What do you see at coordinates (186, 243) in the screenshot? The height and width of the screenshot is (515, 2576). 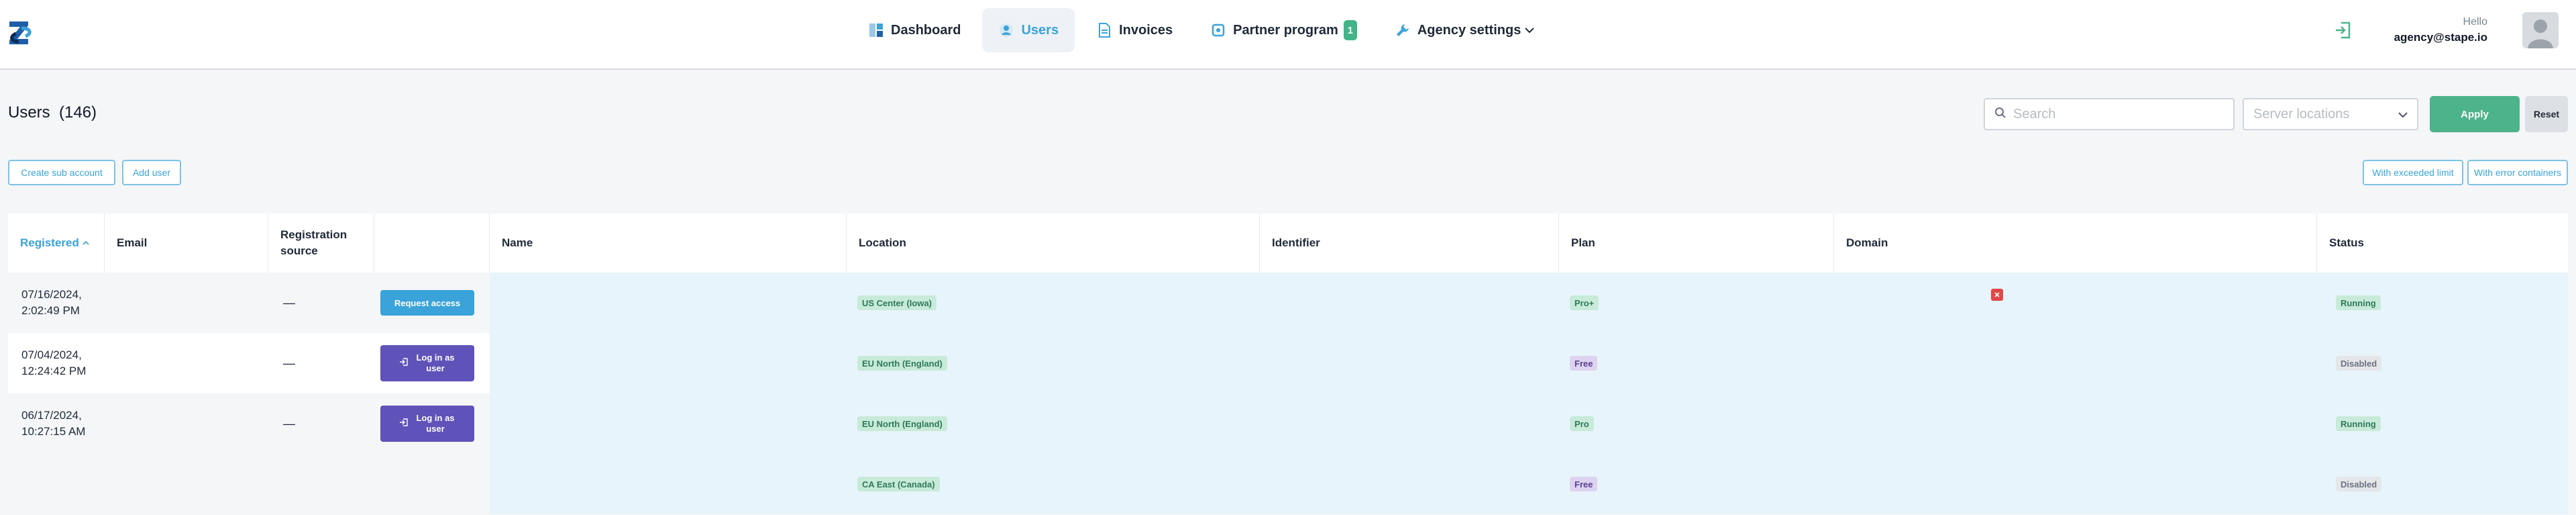 I see `column-email: Email` at bounding box center [186, 243].